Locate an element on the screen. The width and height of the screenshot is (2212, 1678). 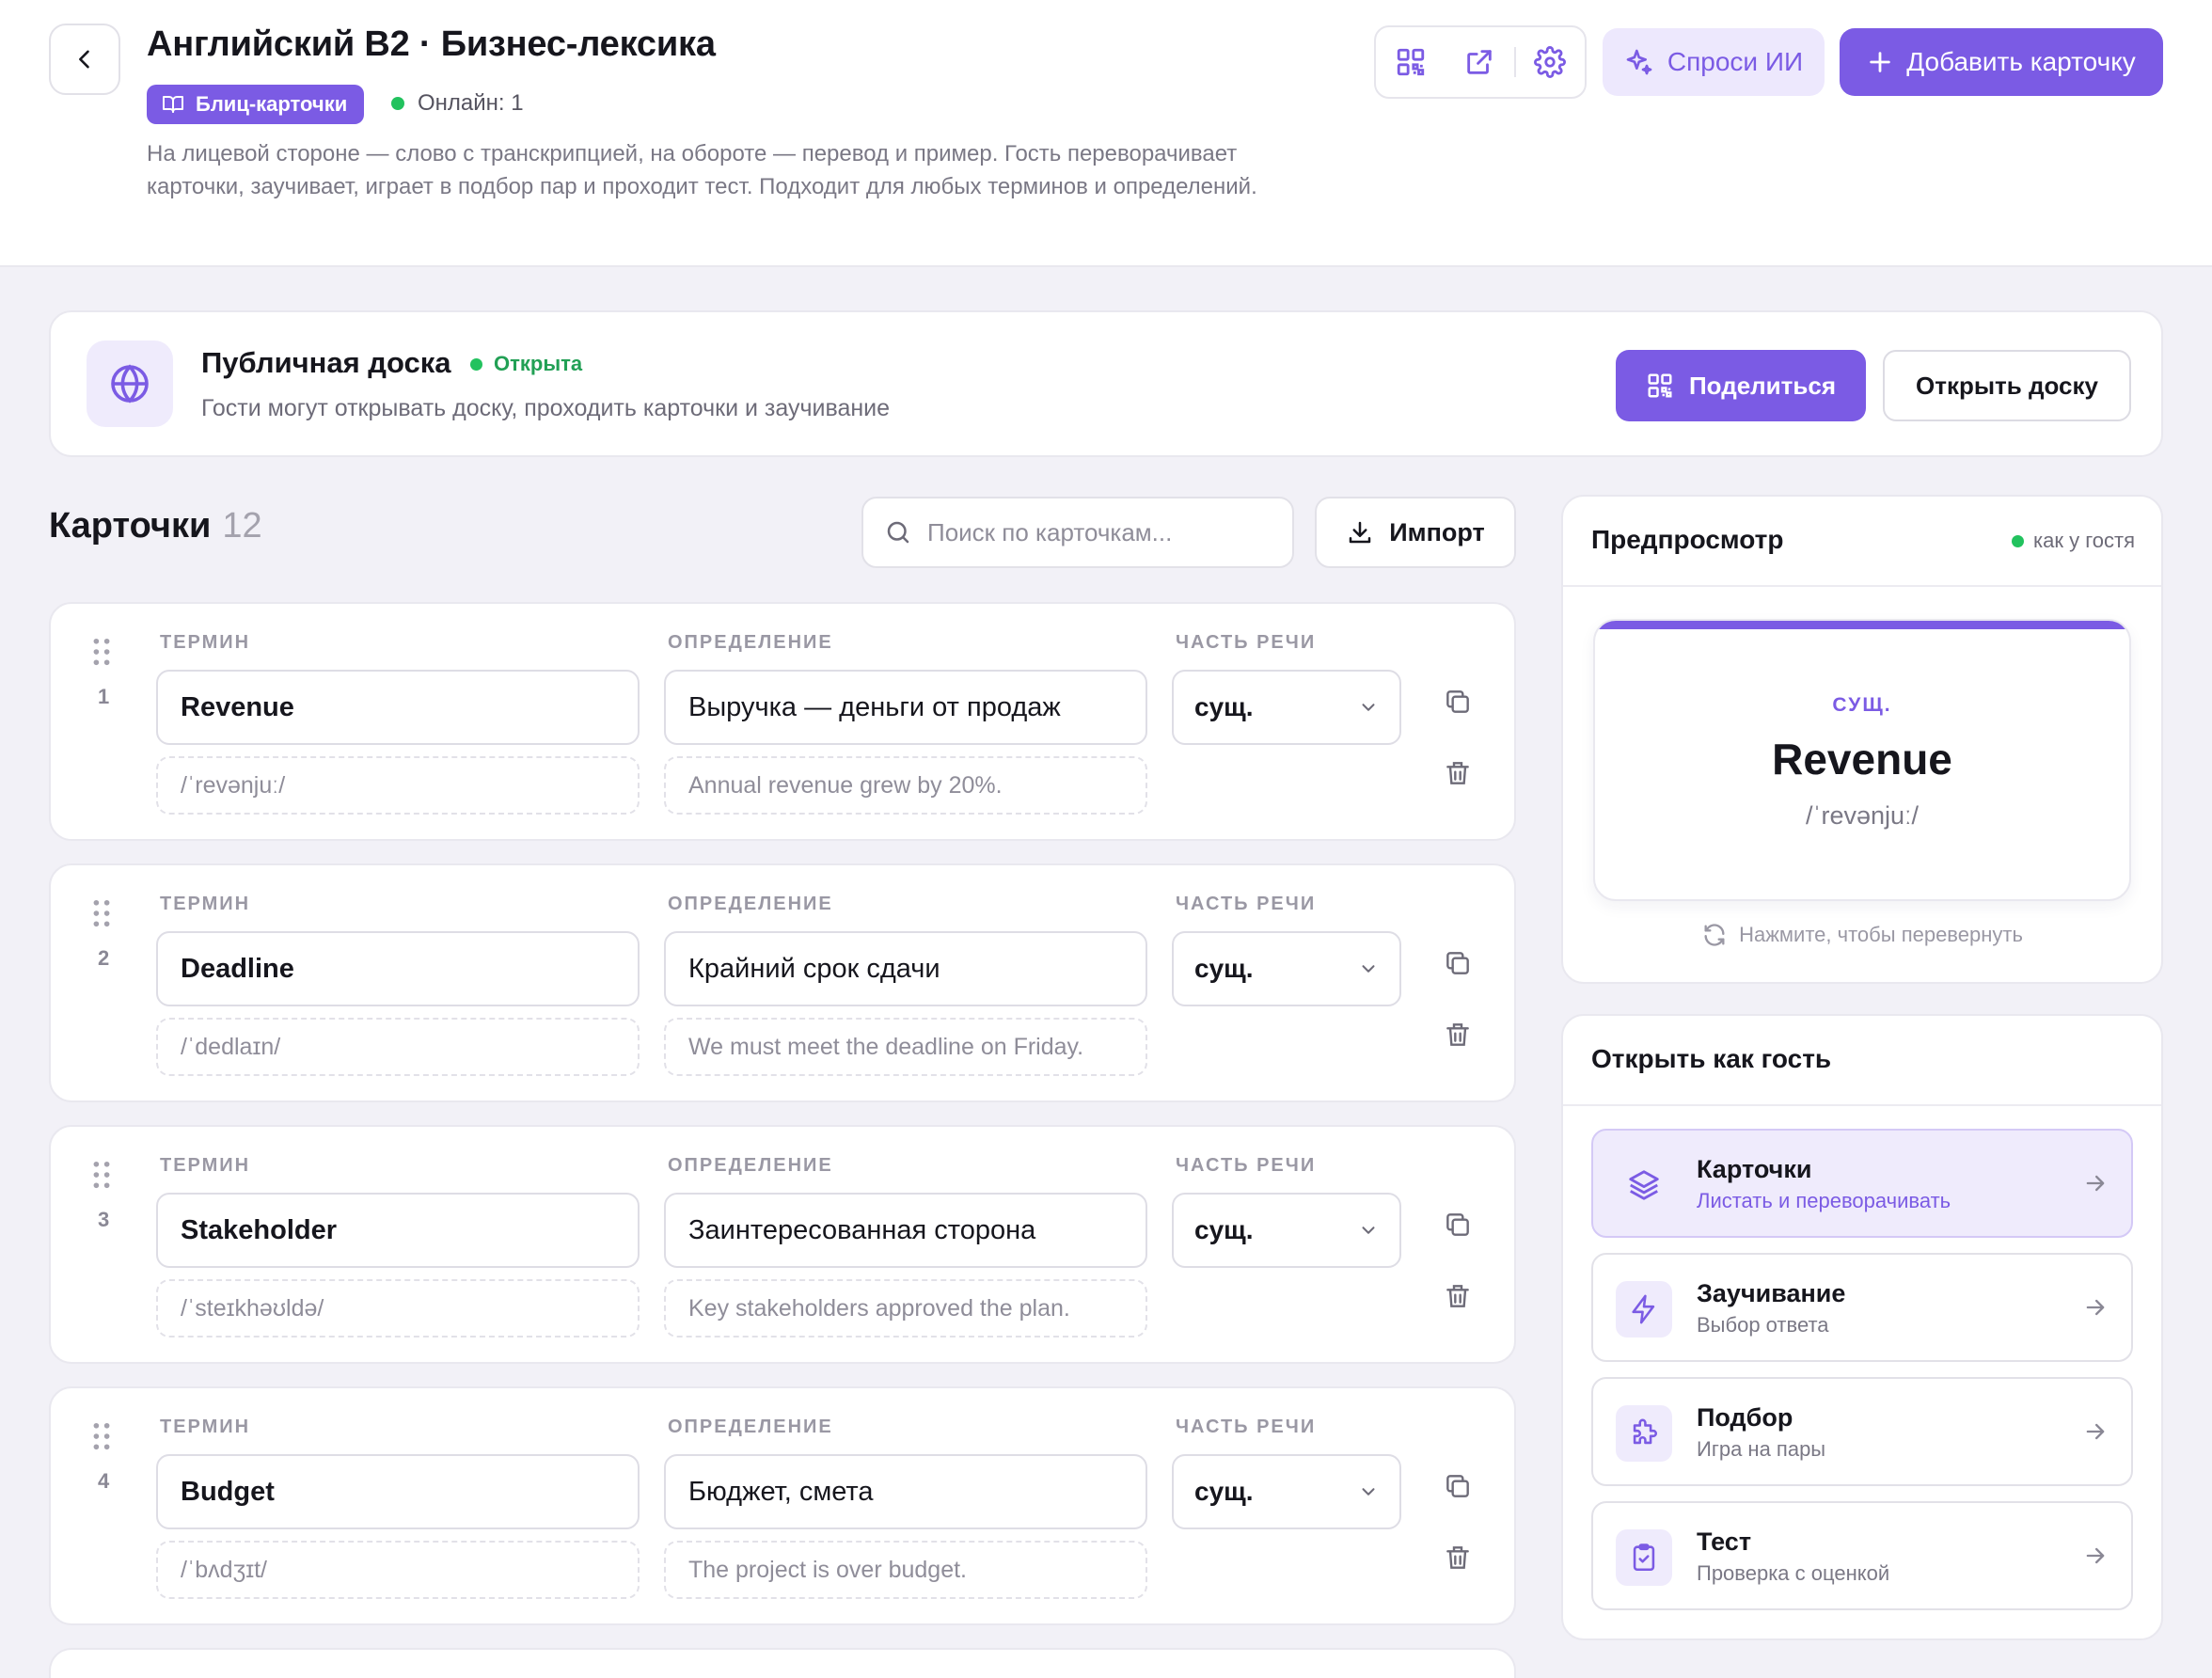
mode-icon-box is located at coordinates (1644, 1309).